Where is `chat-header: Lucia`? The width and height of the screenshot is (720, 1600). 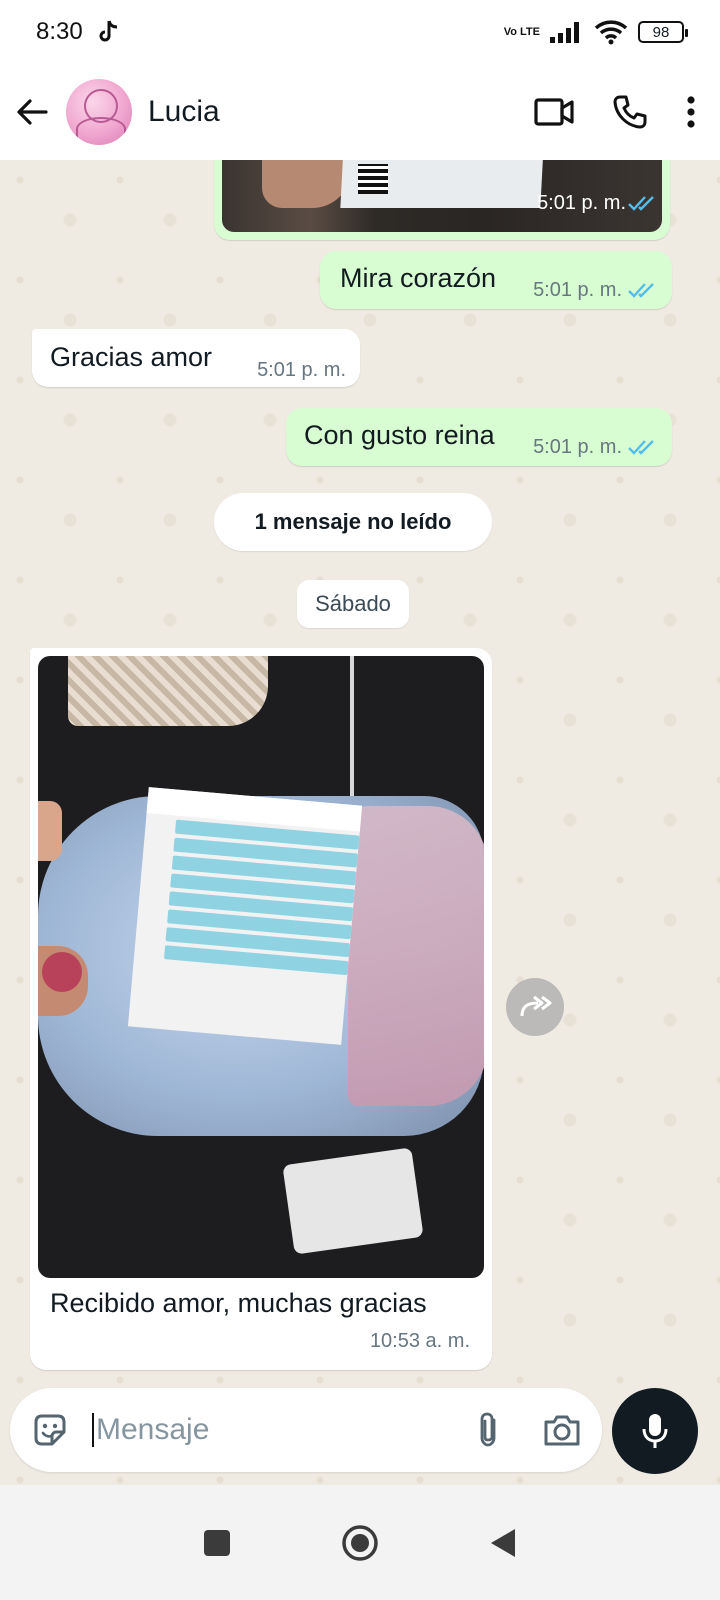 chat-header: Lucia is located at coordinates (360, 112).